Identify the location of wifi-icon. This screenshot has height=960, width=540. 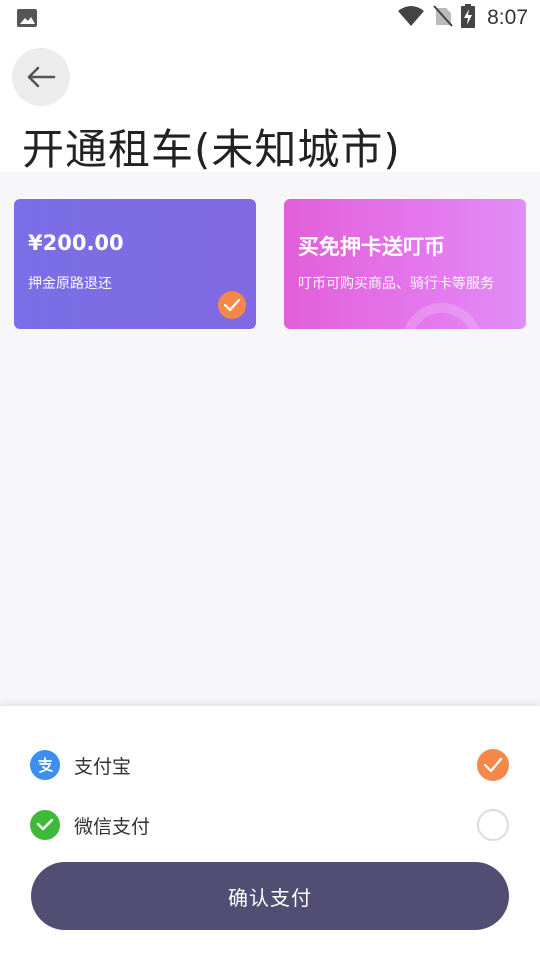
(411, 18).